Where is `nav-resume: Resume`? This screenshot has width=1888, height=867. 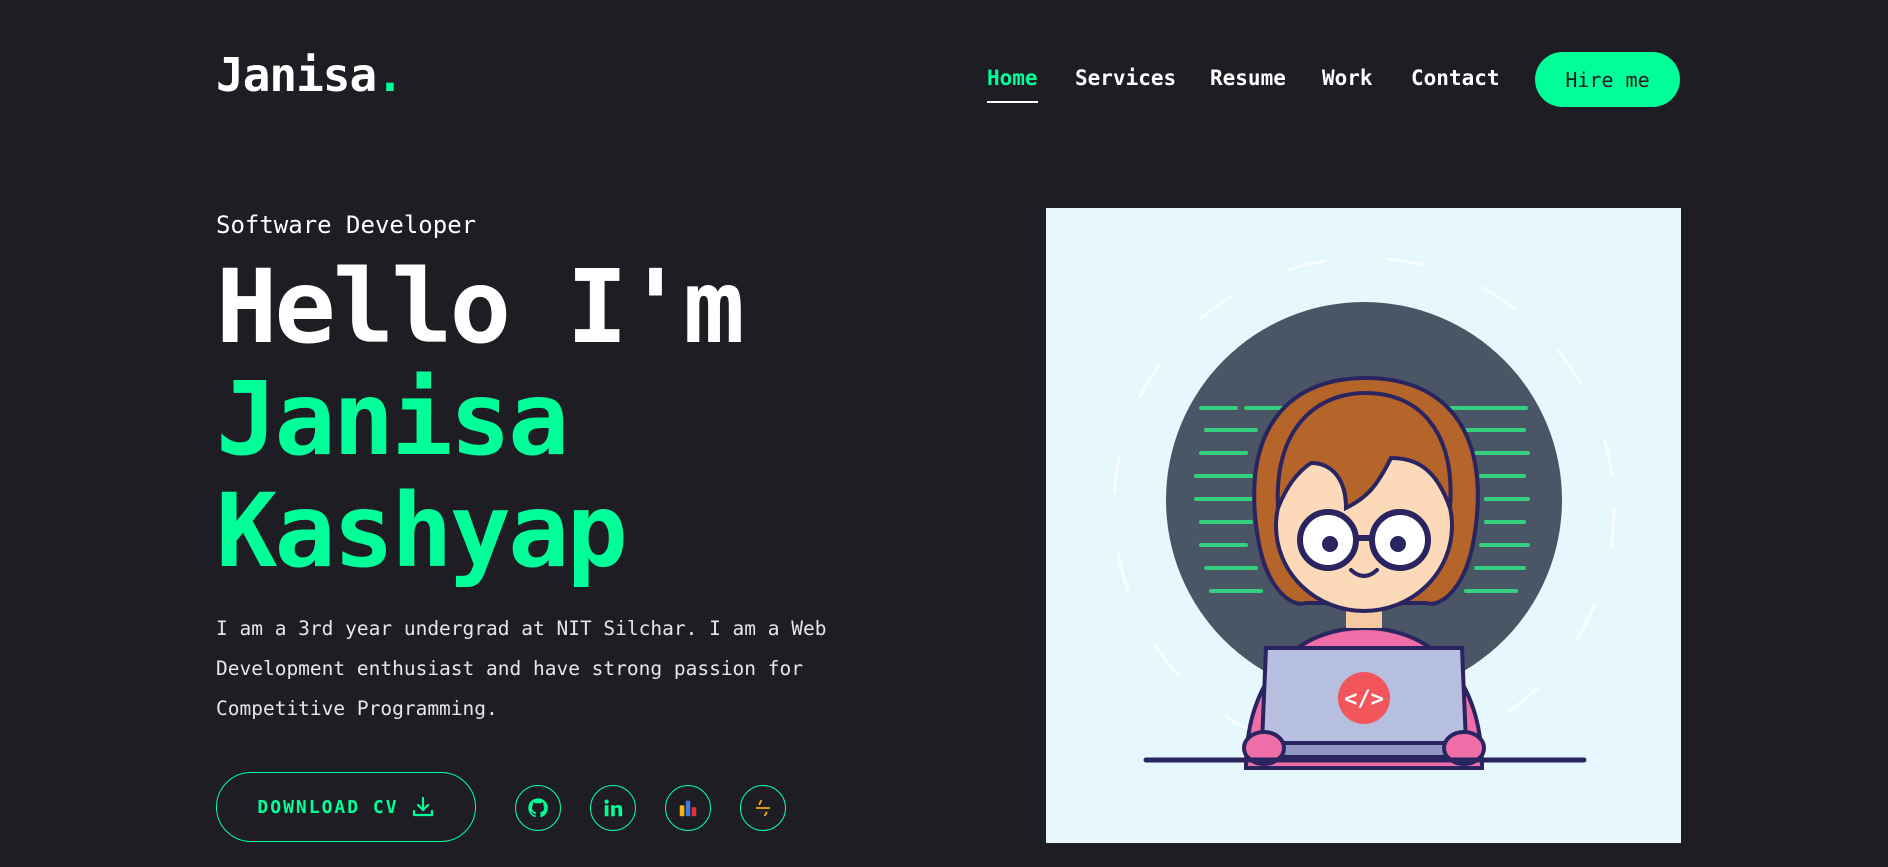
nav-resume: Resume is located at coordinates (1248, 78).